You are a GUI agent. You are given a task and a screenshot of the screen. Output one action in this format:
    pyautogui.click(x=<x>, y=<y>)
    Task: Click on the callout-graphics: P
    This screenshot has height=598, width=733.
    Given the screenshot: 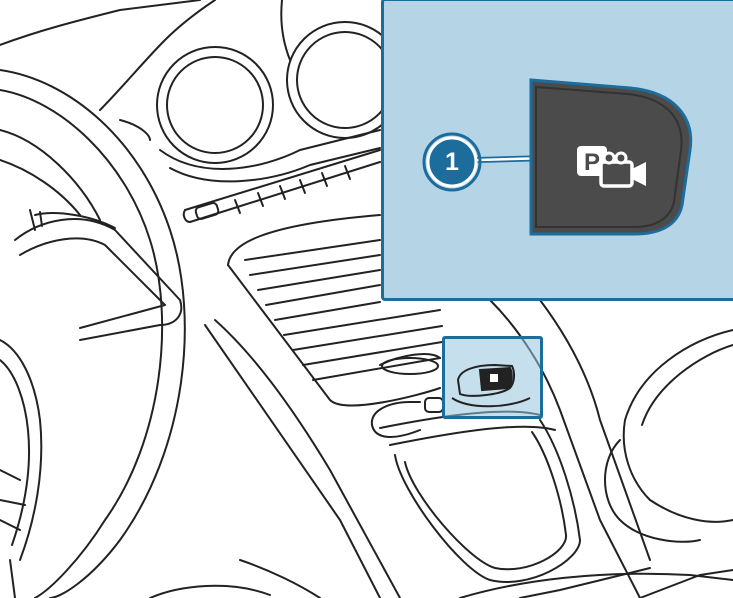 What is the action you would take?
    pyautogui.click(x=557, y=157)
    